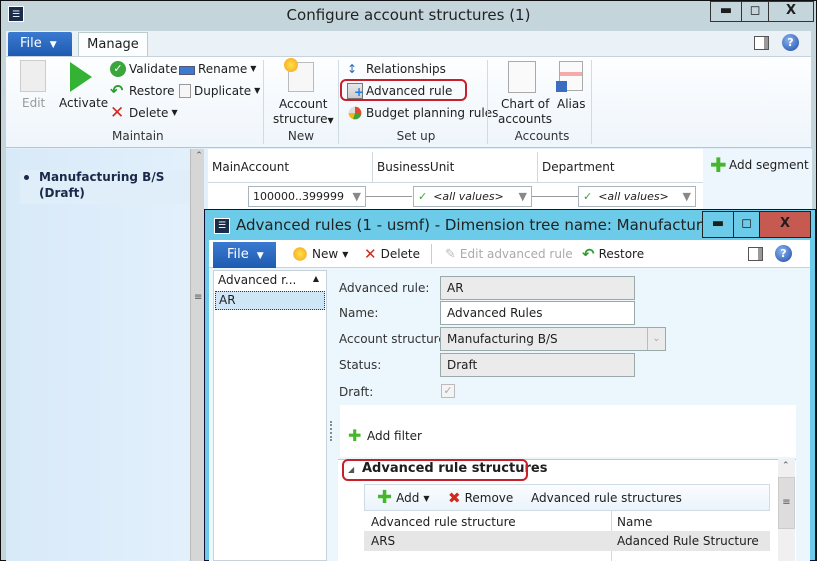 The image size is (817, 561). Describe the element at coordinates (320, 254) in the screenshot. I see `new-button: New ▼` at that location.